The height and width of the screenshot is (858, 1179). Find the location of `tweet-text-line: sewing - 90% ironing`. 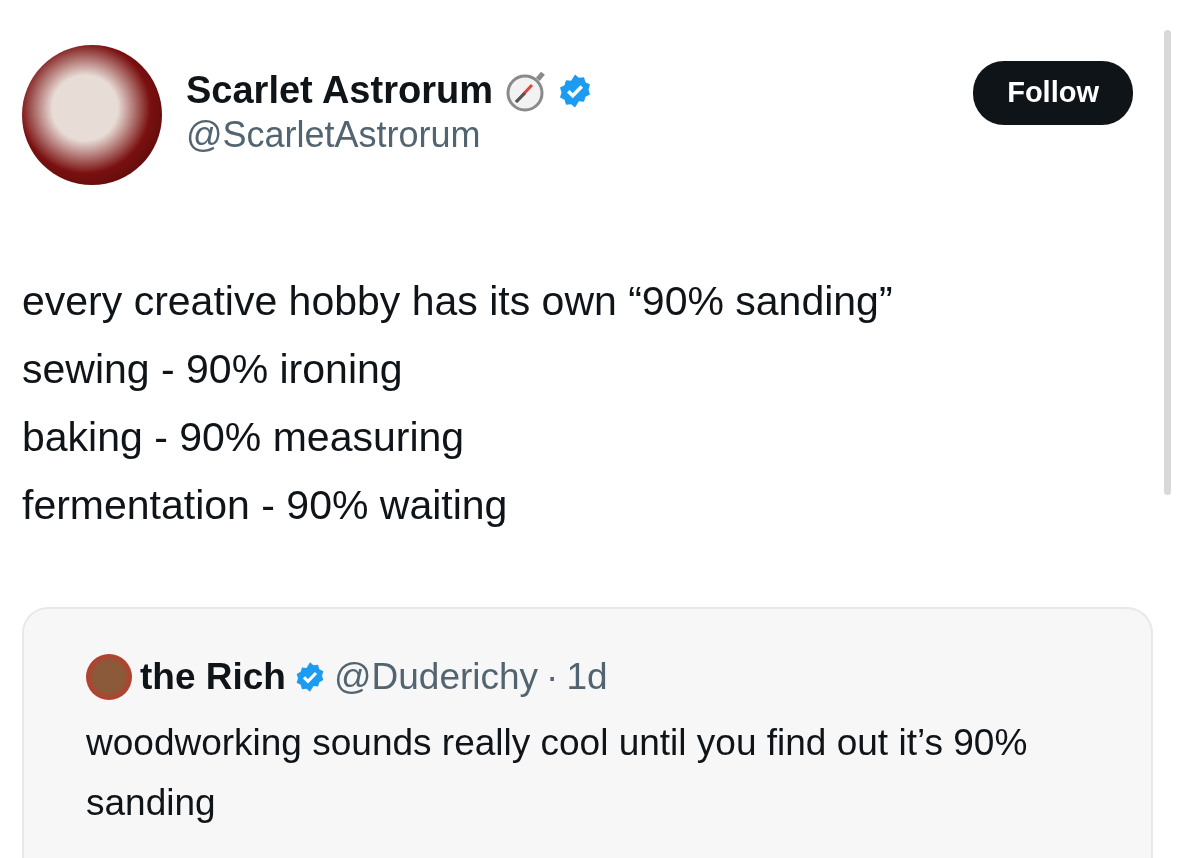

tweet-text-line: sewing - 90% ironing is located at coordinates (213, 369).